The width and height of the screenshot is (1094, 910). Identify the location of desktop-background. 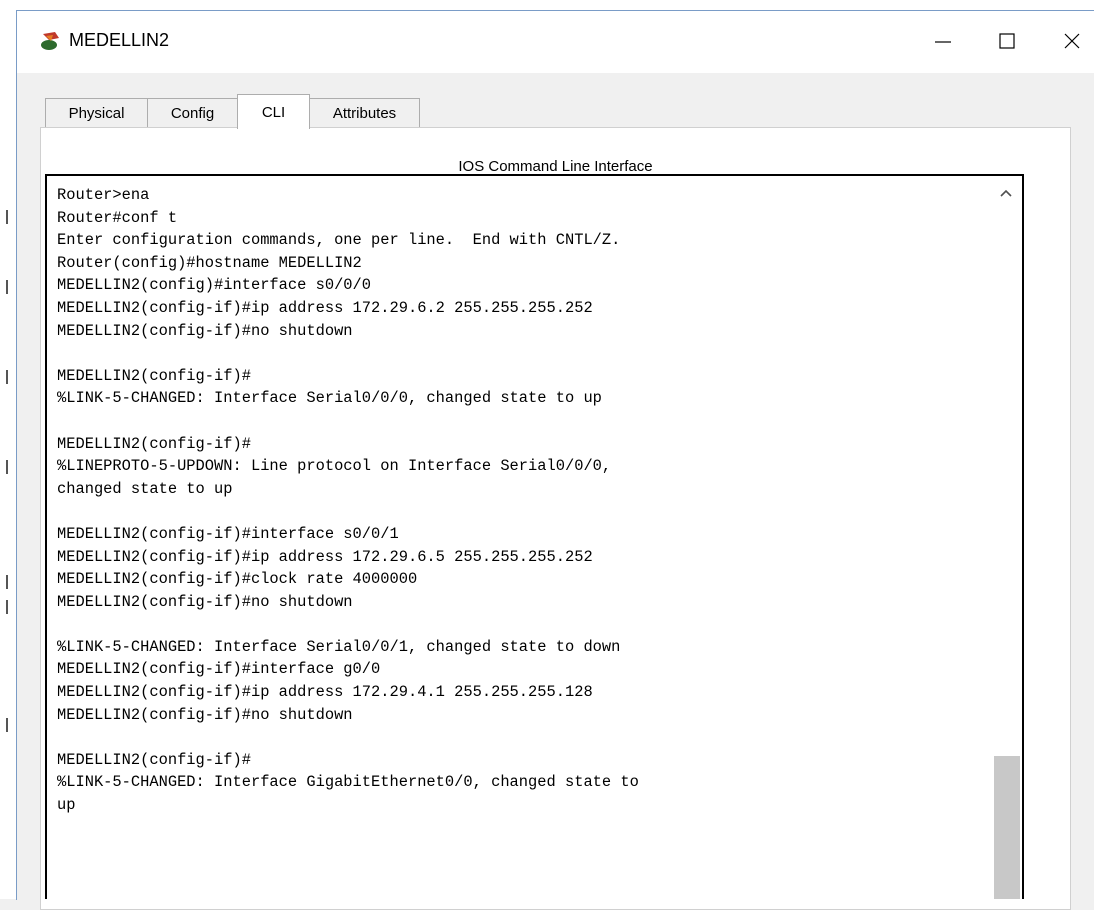
(547, 5).